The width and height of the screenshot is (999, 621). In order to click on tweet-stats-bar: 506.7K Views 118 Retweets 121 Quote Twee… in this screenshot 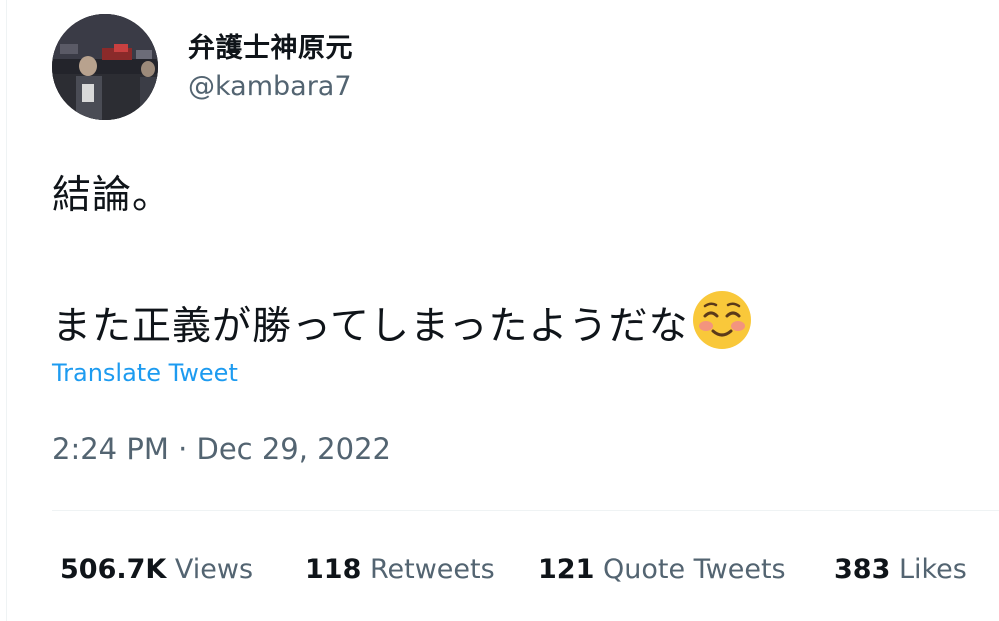, I will do `click(499, 574)`.